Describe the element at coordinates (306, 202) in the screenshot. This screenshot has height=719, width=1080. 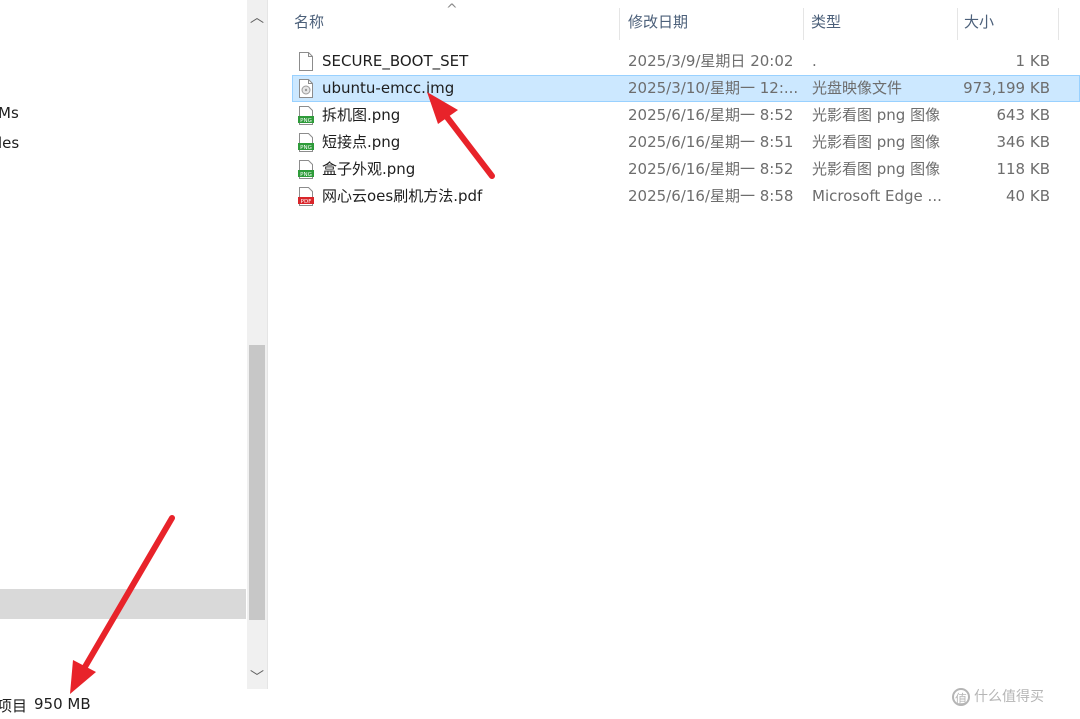
I see `svg-text: PDF` at that location.